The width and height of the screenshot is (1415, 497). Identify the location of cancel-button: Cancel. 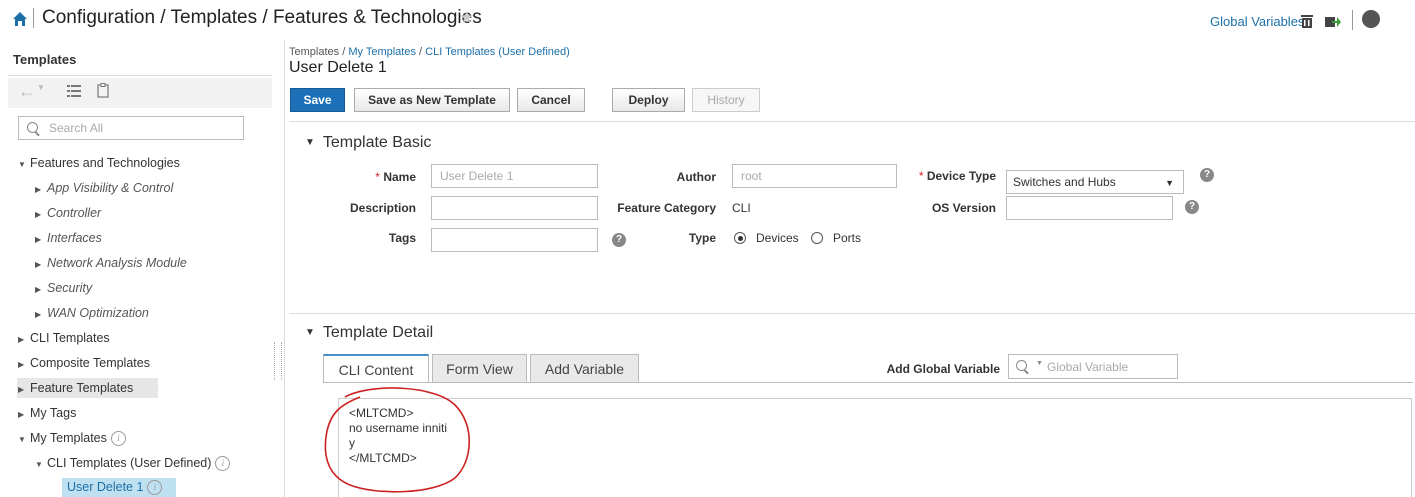
(551, 100).